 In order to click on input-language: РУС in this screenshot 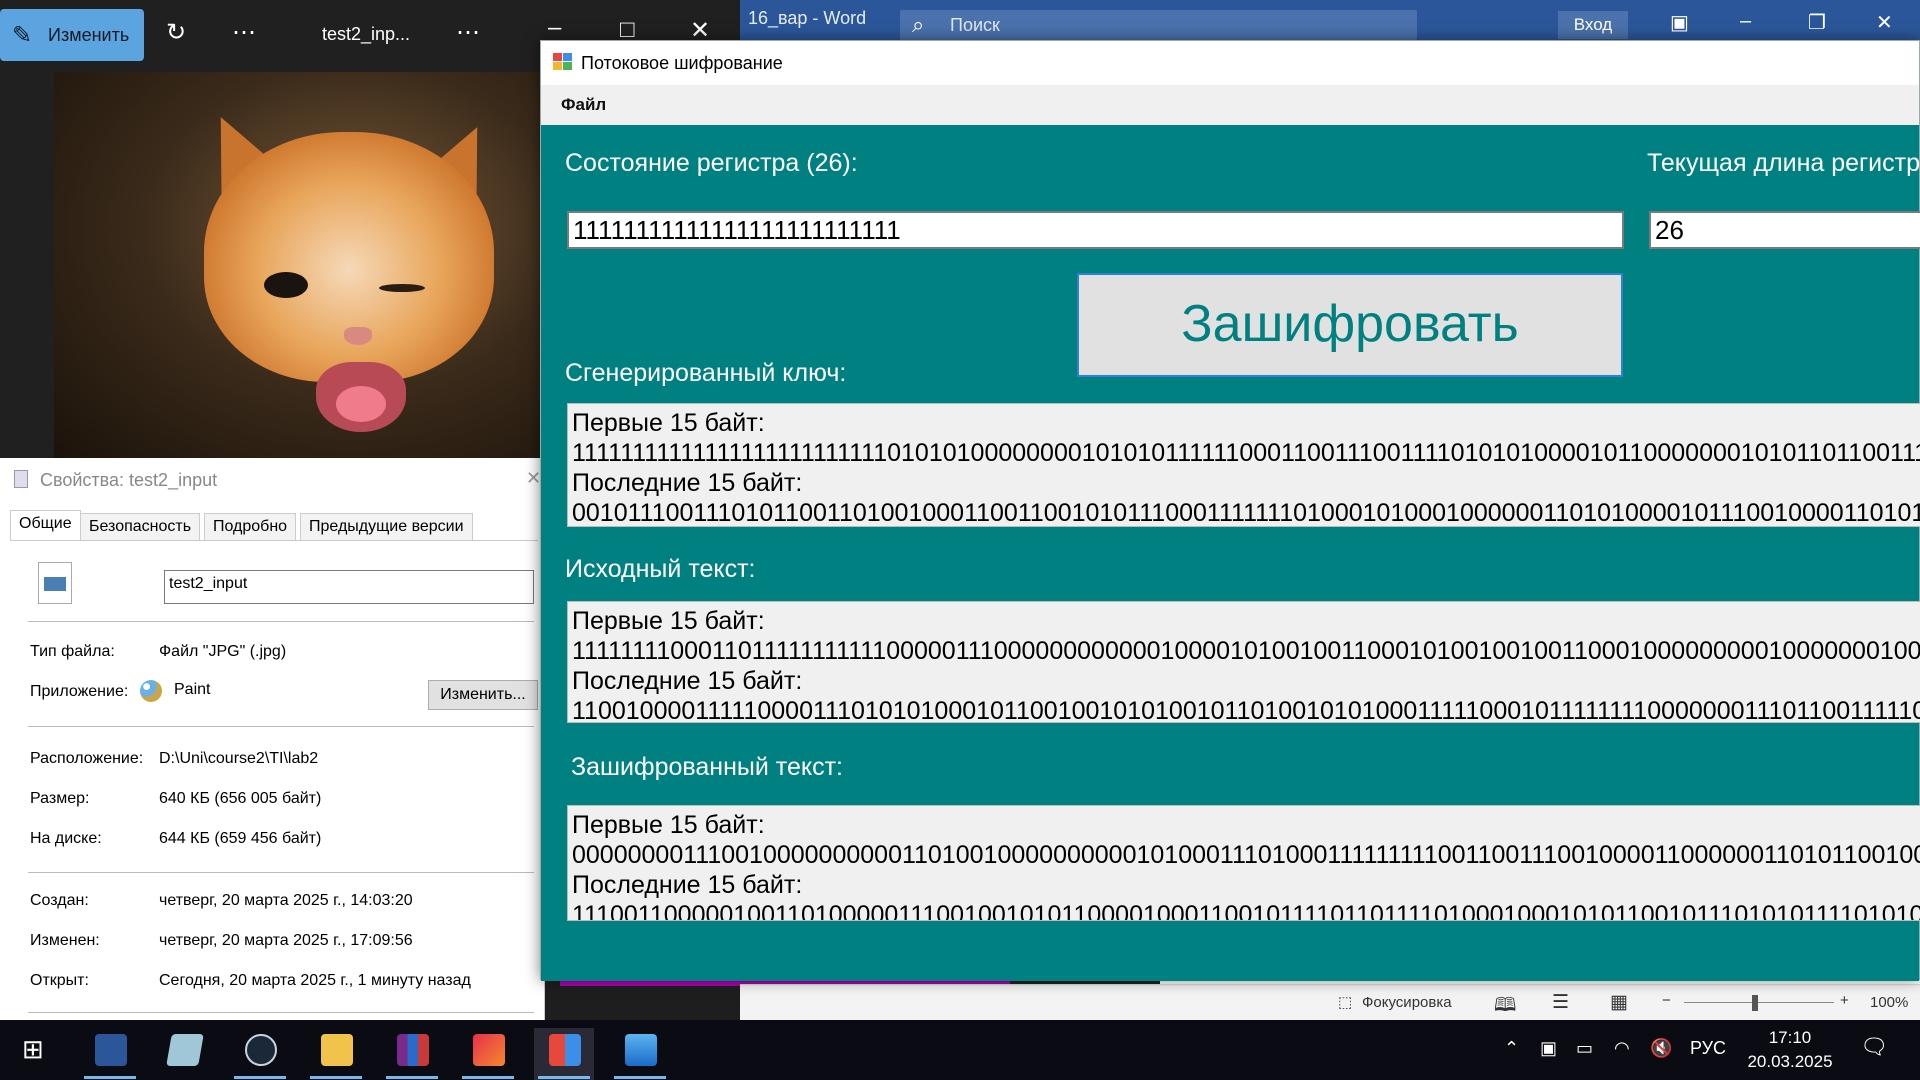, I will do `click(1708, 1048)`.